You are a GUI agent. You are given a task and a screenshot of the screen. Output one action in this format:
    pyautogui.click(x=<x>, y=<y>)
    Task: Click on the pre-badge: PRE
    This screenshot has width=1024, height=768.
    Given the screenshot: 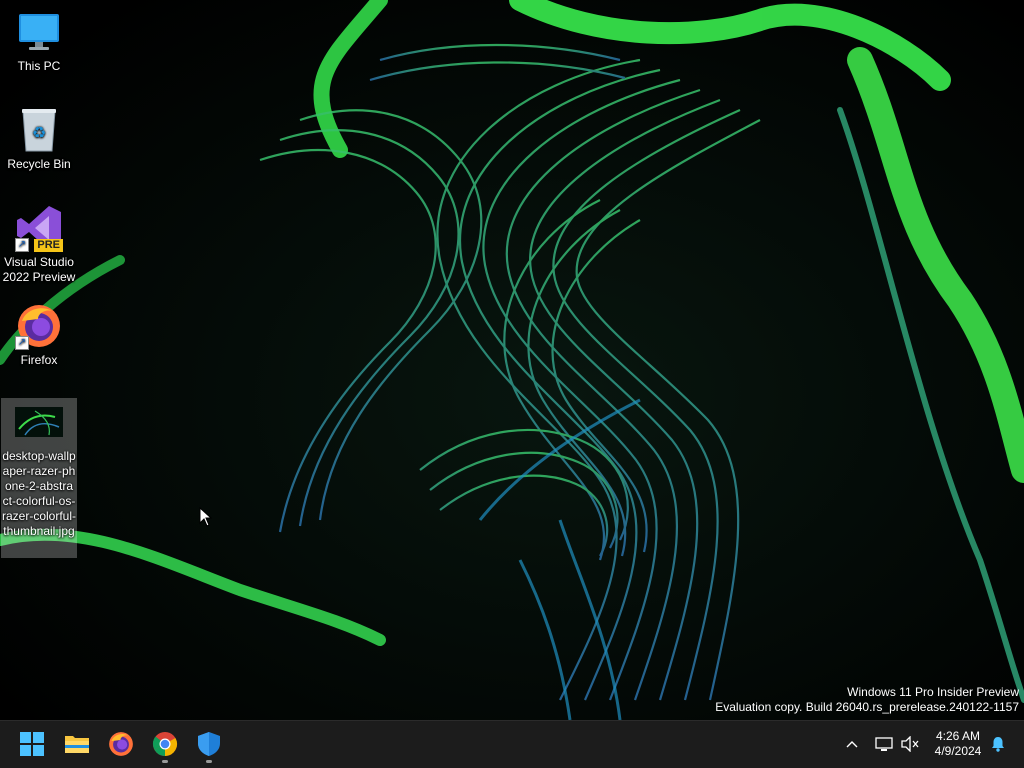 What is the action you would take?
    pyautogui.click(x=48, y=245)
    